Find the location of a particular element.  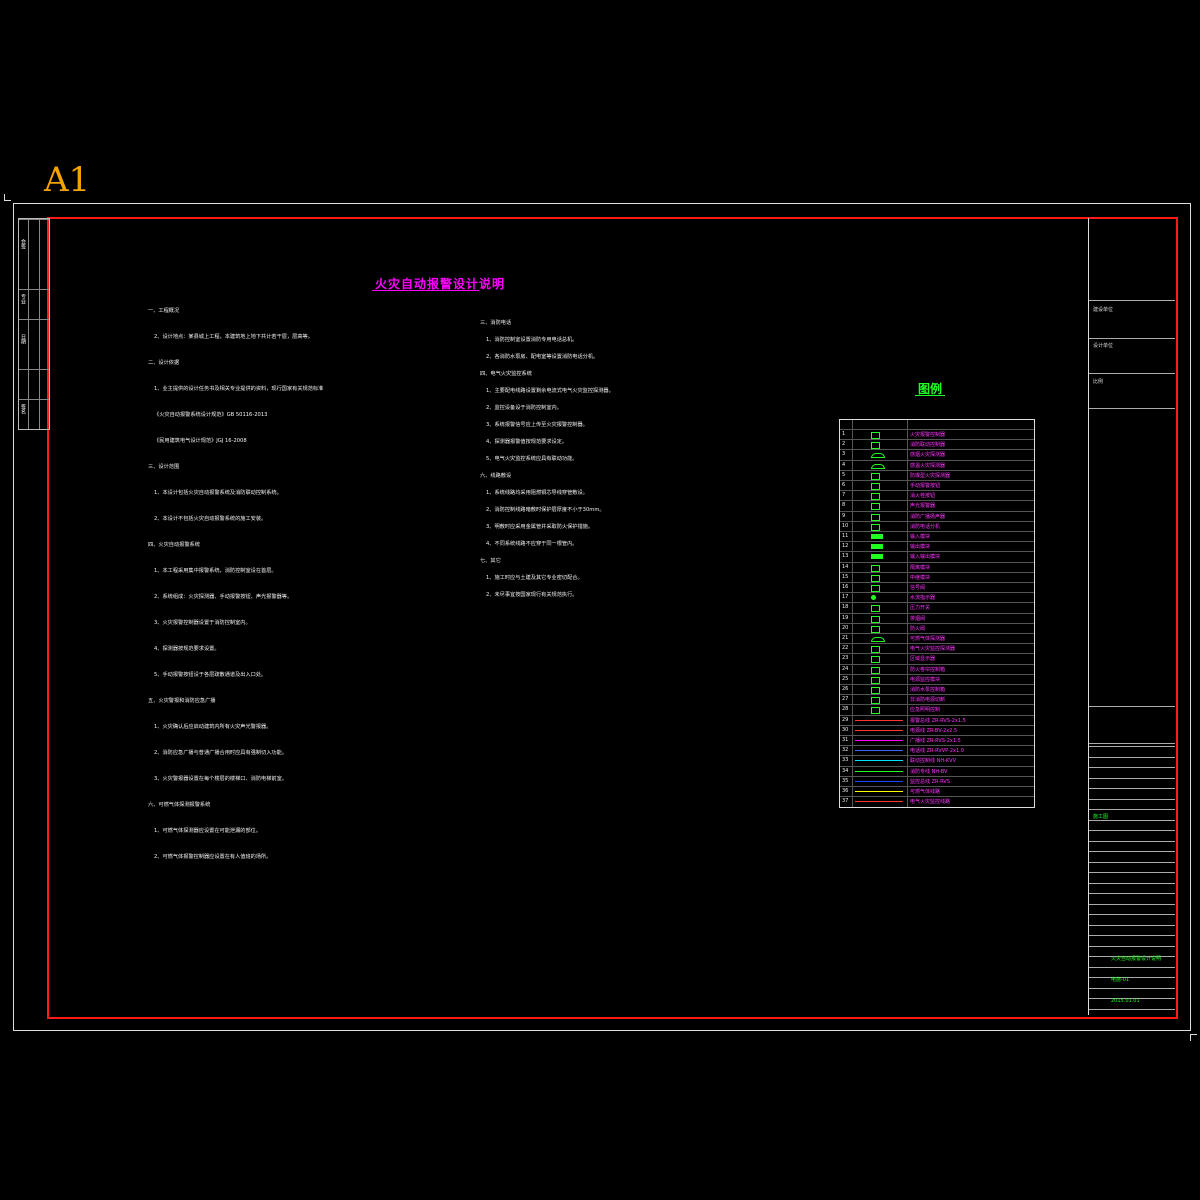

corner-mark is located at coordinates (7, 197).